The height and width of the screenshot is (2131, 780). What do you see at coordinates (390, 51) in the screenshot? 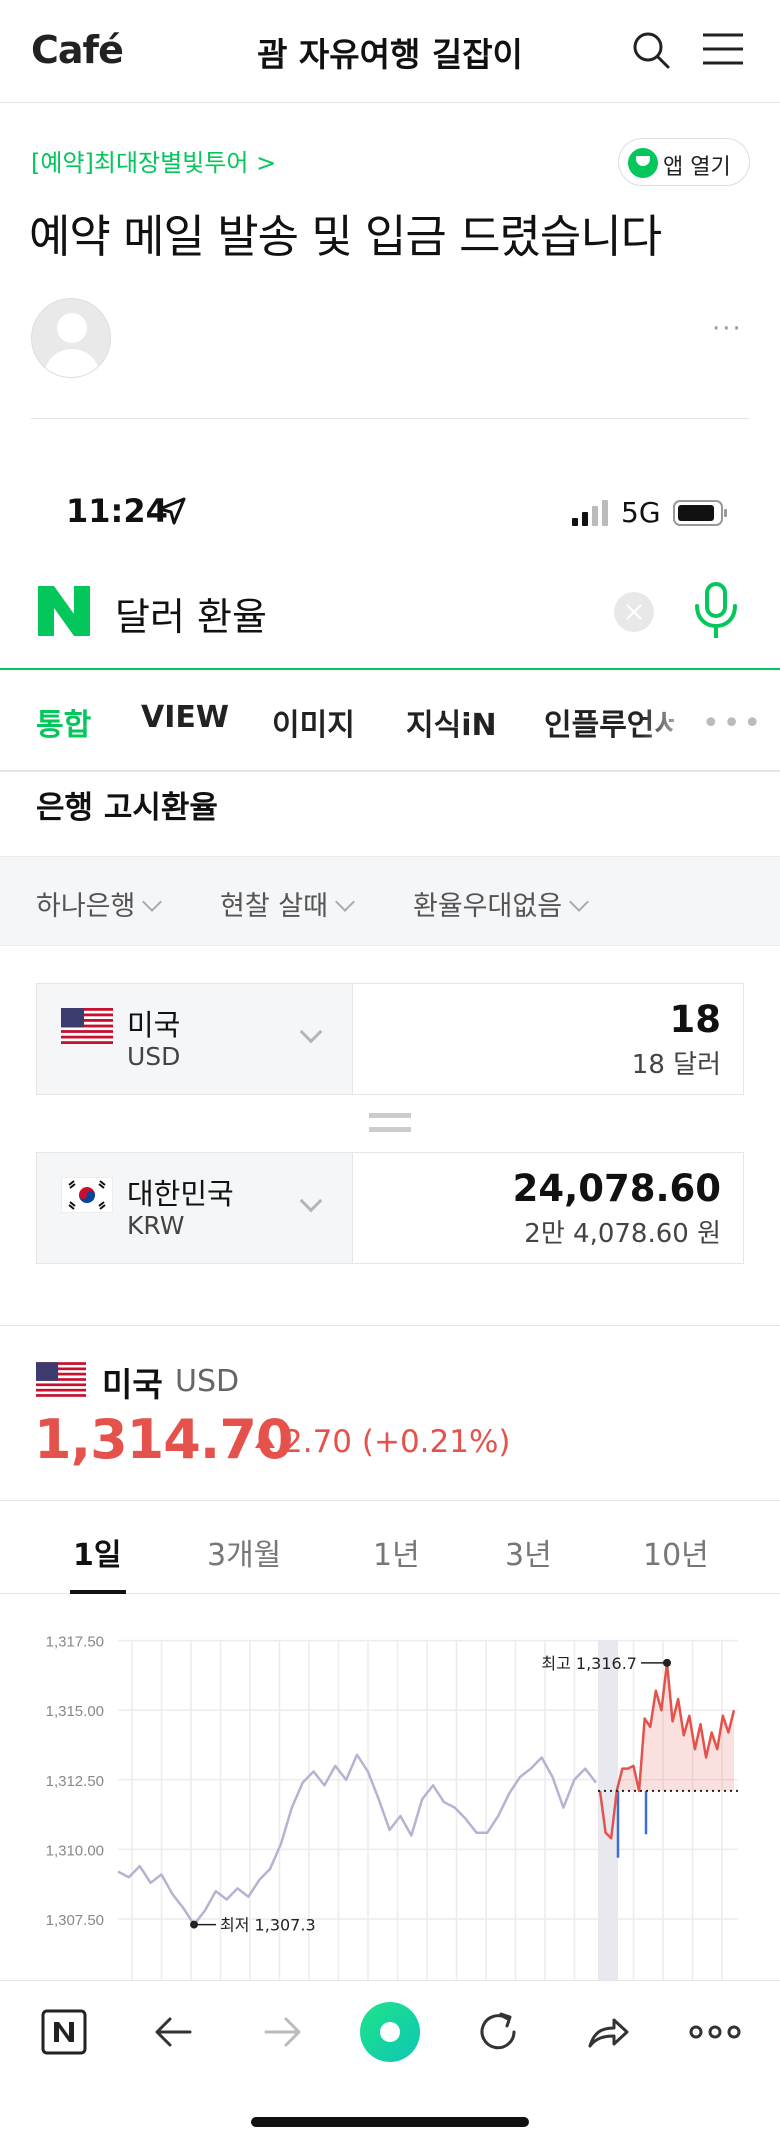
I see `cafe-header: Café 괌 자유여행 길잡이` at bounding box center [390, 51].